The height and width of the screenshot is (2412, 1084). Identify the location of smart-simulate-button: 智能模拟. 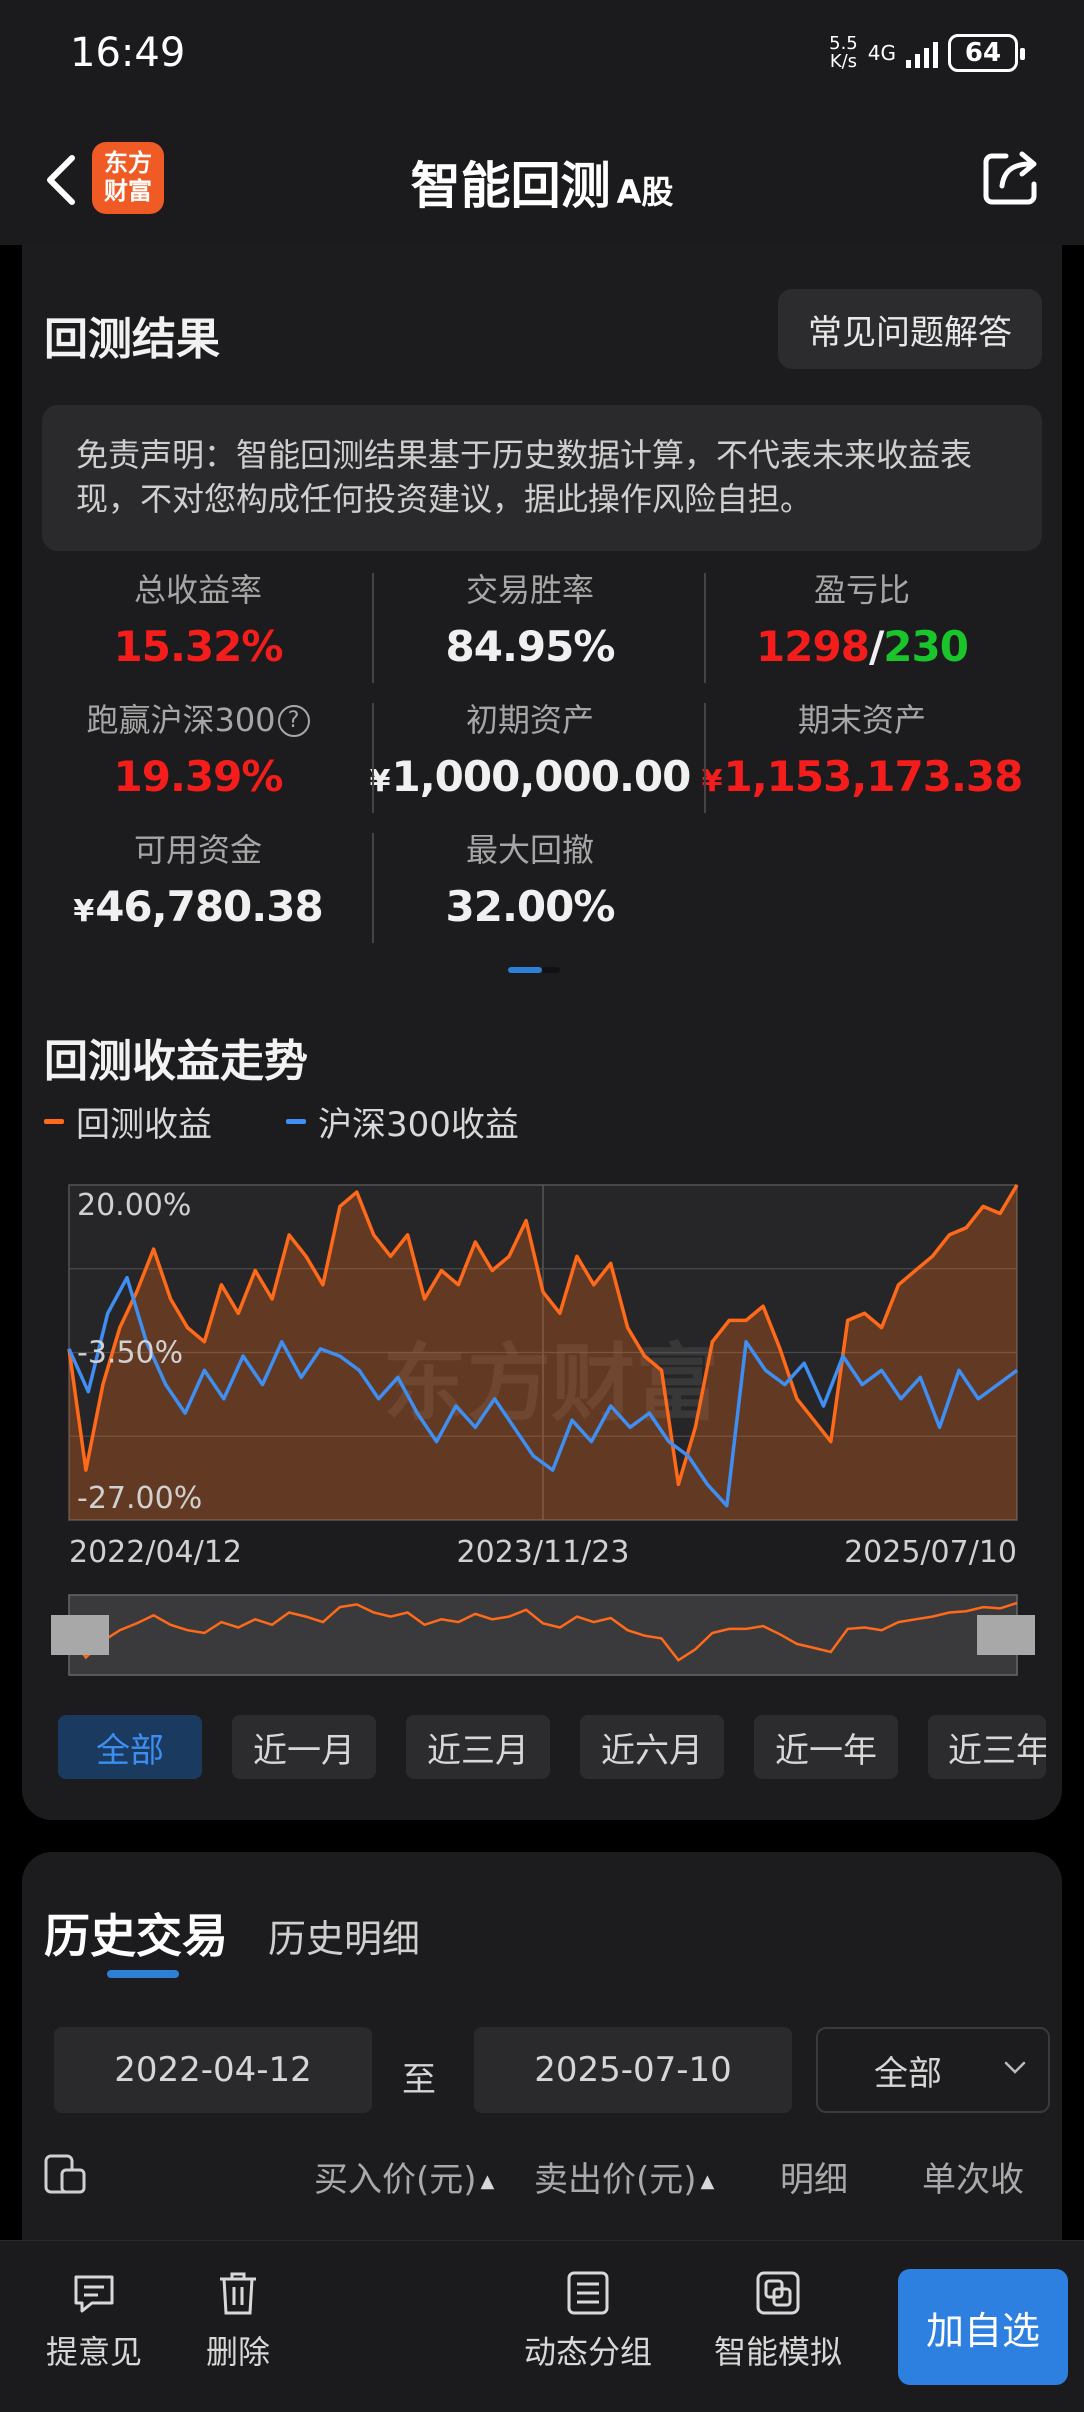
(778, 2321).